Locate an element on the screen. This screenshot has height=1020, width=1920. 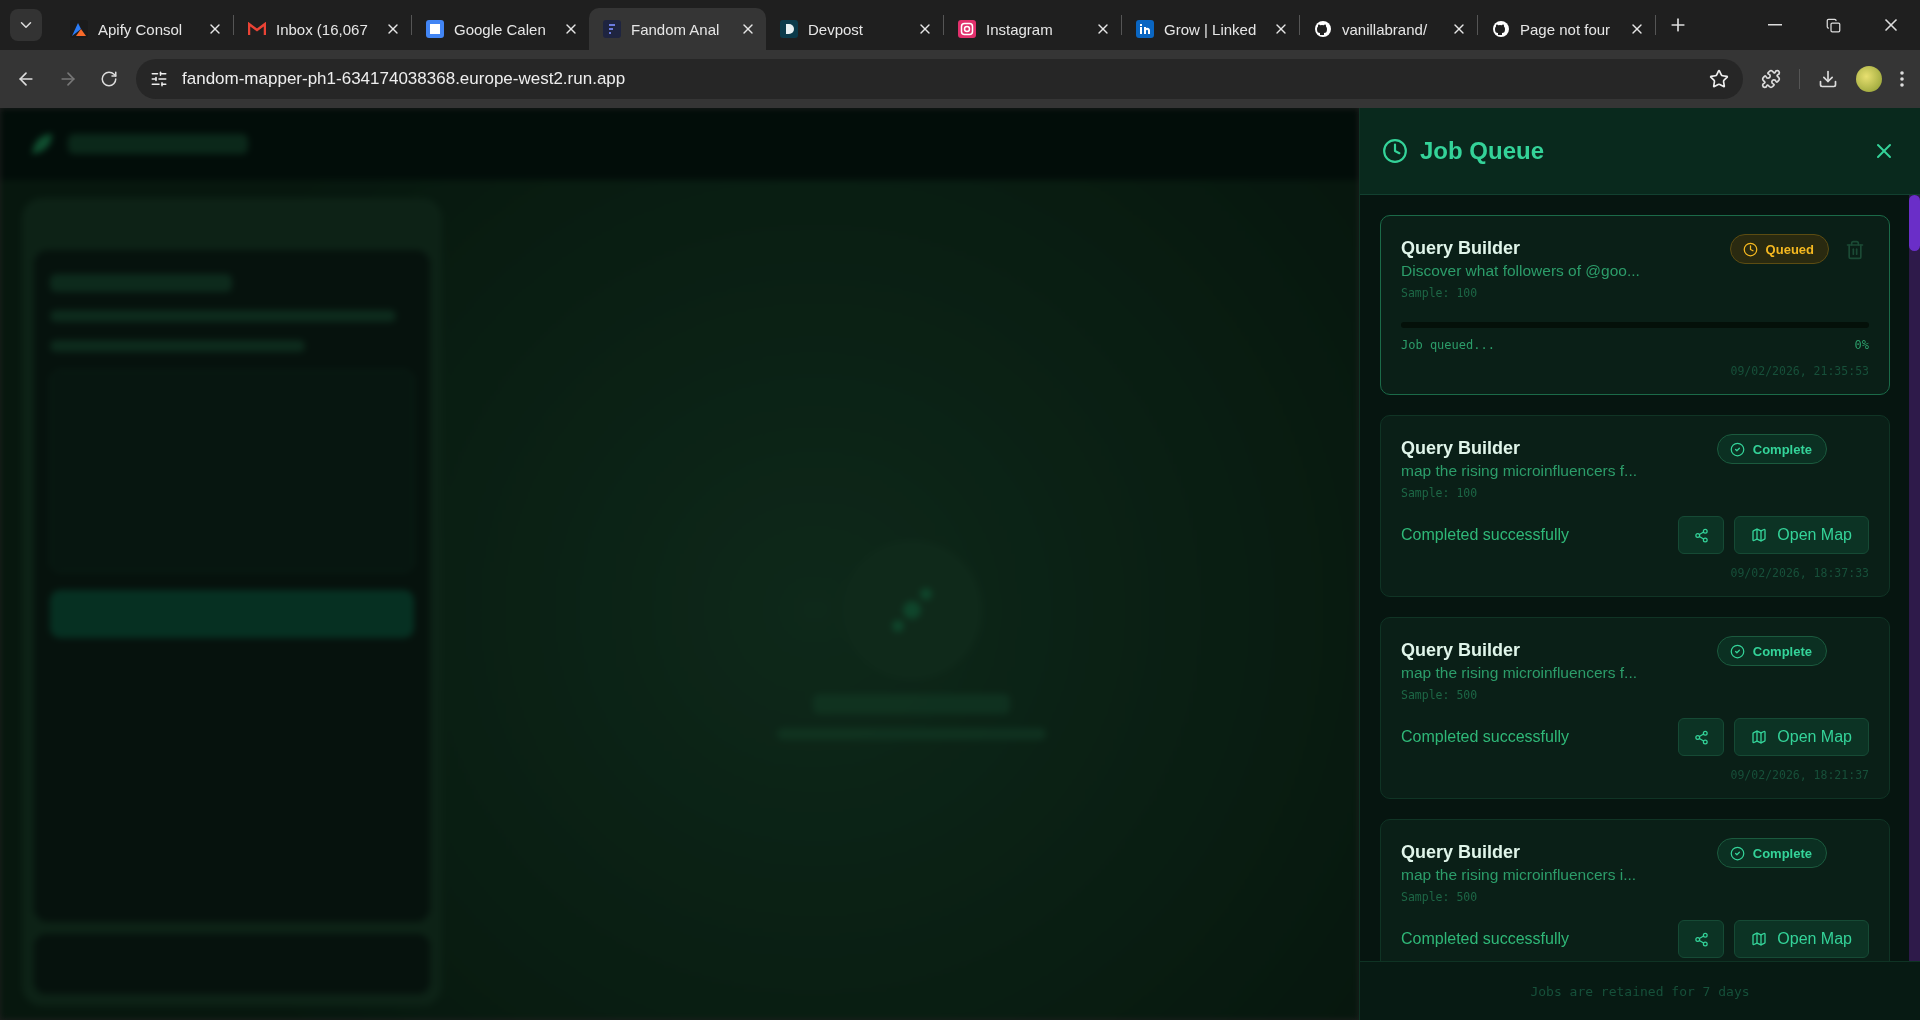
address-bar: fandom-mapper-ph1-634174038368.europe-west2.run.app is located at coordinates (939, 79).